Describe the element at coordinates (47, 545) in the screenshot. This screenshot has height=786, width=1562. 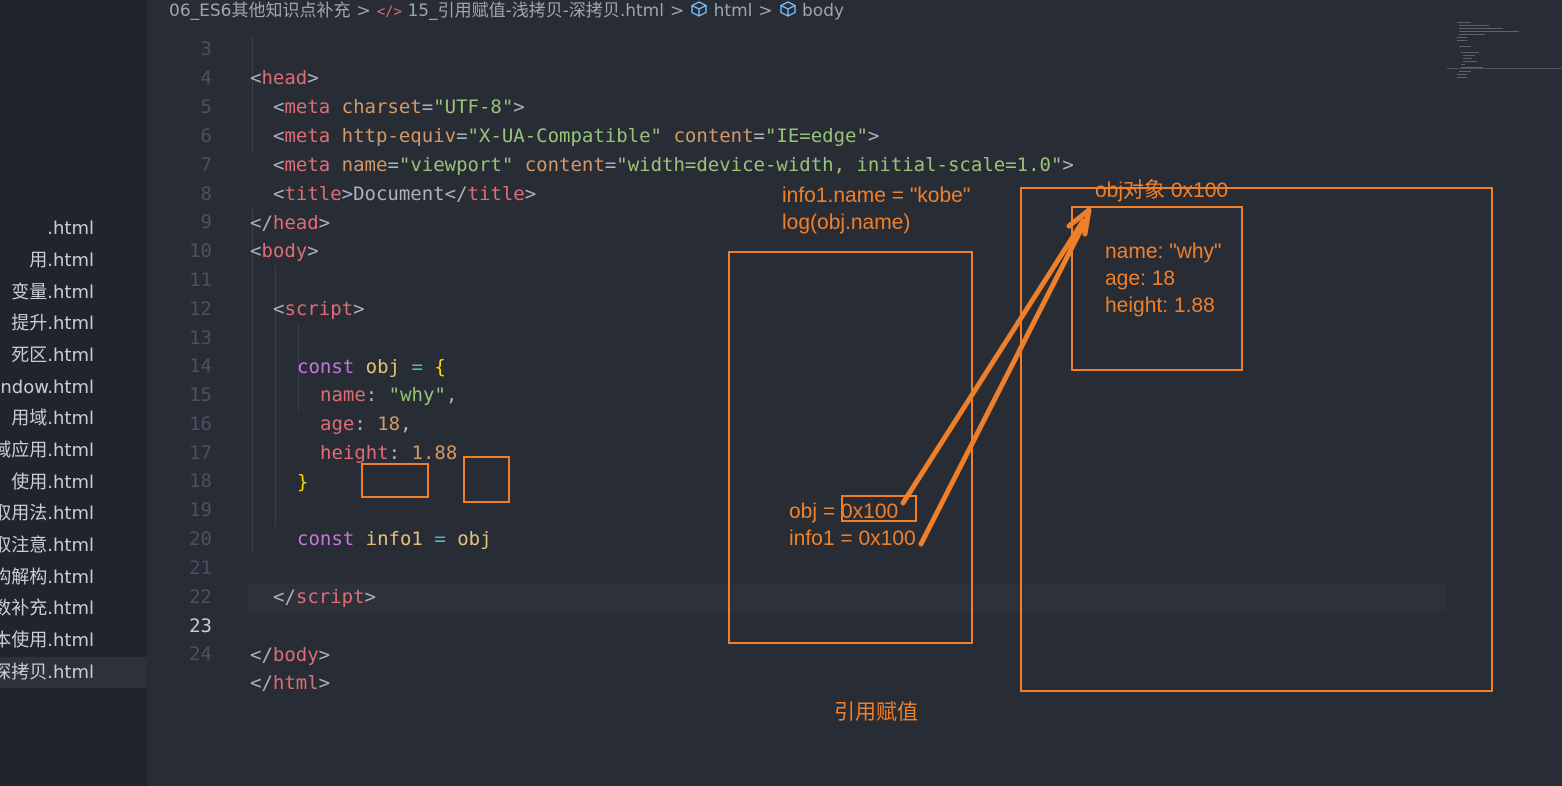
I see `file-item-label: 取注意.html` at that location.